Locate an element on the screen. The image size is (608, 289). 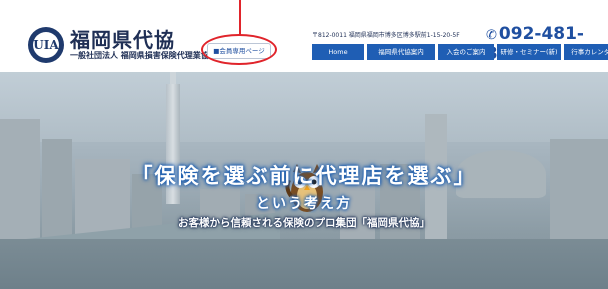
phone-icon: ✆ is located at coordinates (491, 35).